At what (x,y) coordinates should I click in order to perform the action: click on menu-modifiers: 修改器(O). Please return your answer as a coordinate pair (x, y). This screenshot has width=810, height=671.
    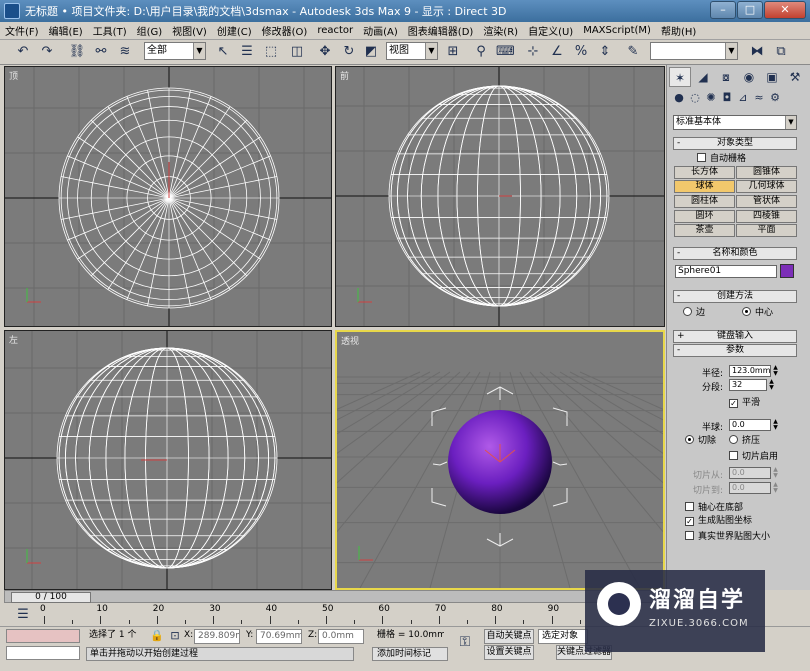
    Looking at the image, I should click on (285, 30).